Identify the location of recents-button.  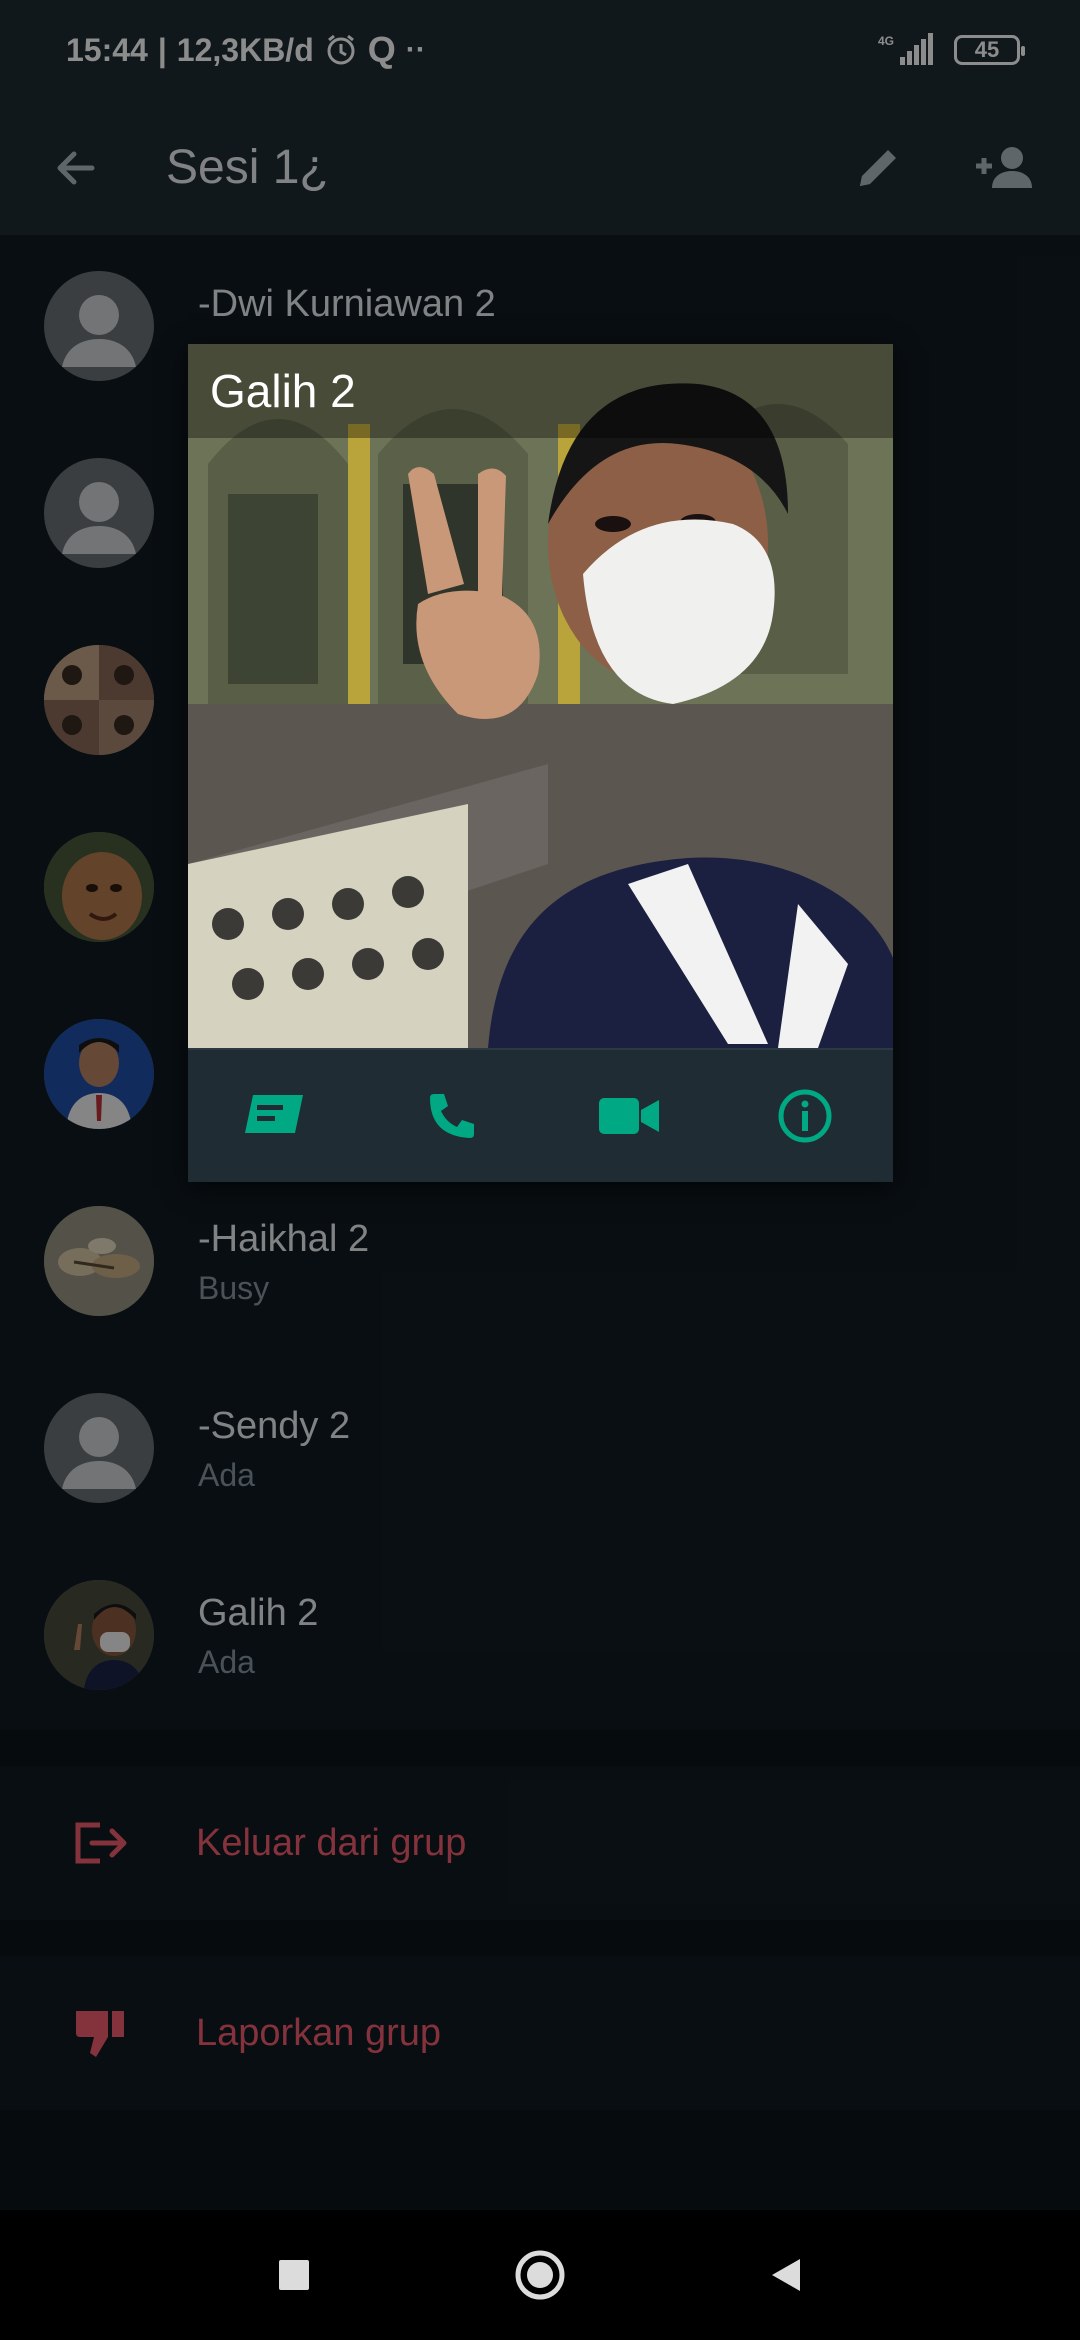
(294, 2275).